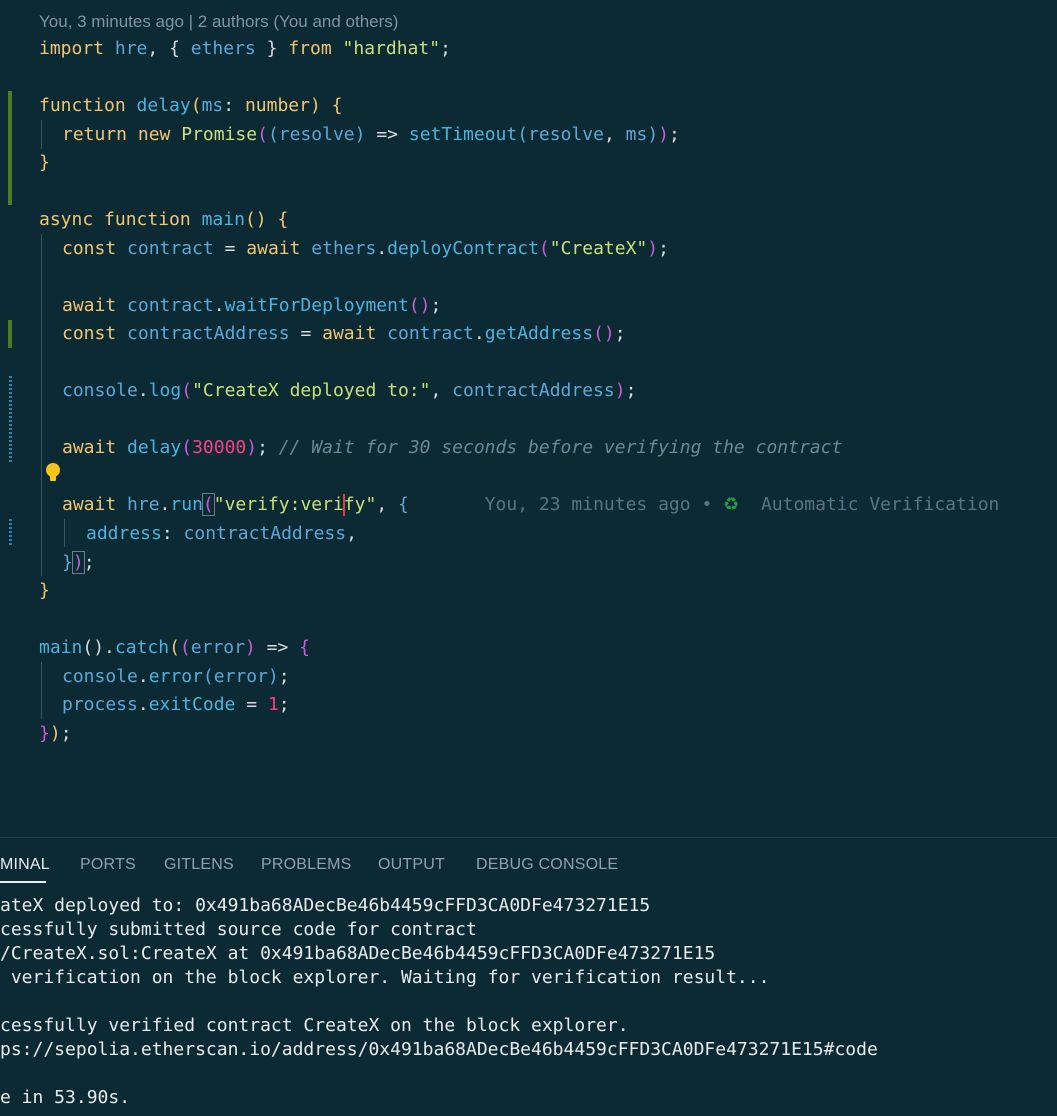 The image size is (1057, 1116). I want to click on token: ,, so click(351, 533).